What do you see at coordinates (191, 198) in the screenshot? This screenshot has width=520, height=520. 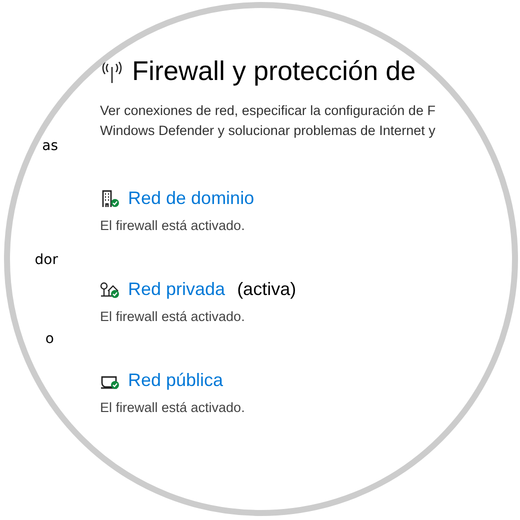 I see `network-link: Red de dominio` at bounding box center [191, 198].